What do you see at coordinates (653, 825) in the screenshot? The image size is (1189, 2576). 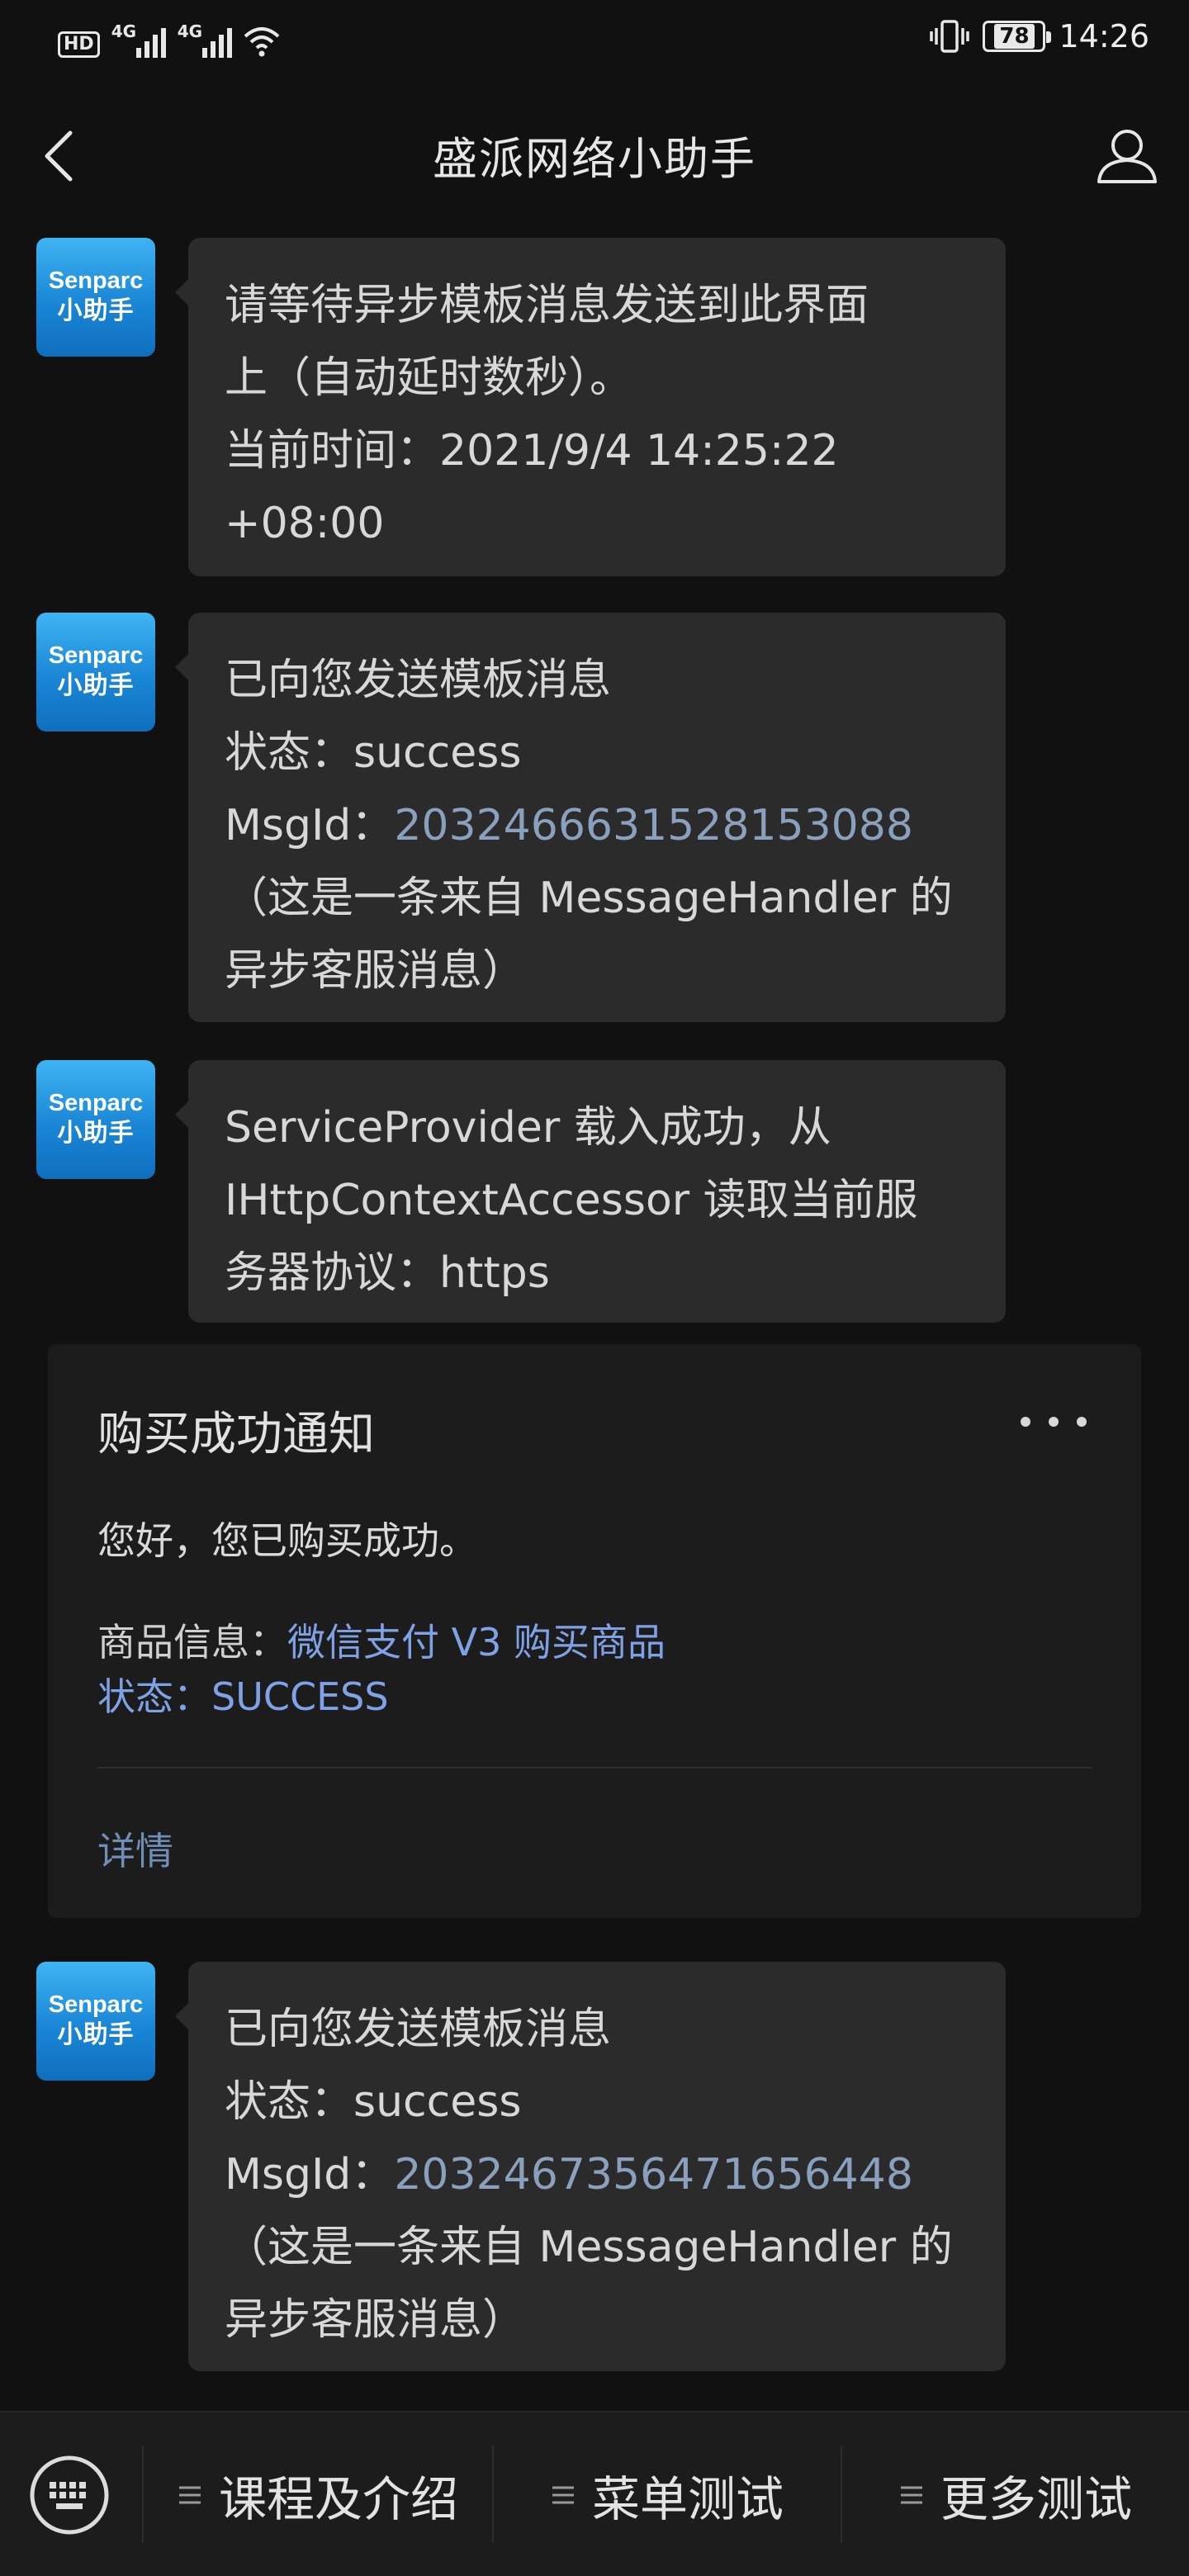 I see `msgid-value: 2032466631528153088` at bounding box center [653, 825].